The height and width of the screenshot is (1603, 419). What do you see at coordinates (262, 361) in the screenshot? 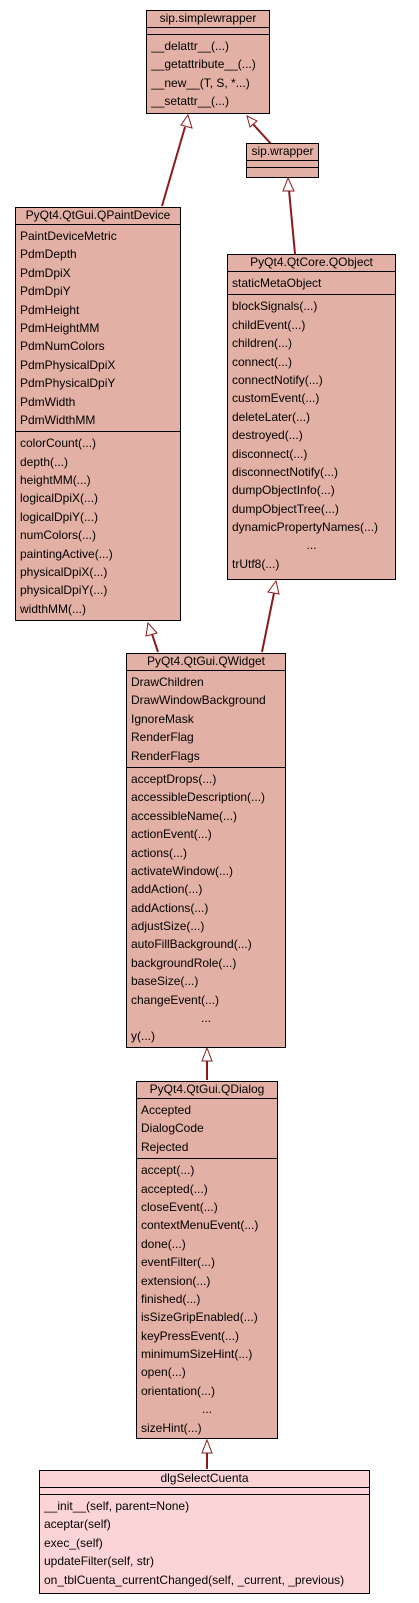
I see `method: connect(...)` at bounding box center [262, 361].